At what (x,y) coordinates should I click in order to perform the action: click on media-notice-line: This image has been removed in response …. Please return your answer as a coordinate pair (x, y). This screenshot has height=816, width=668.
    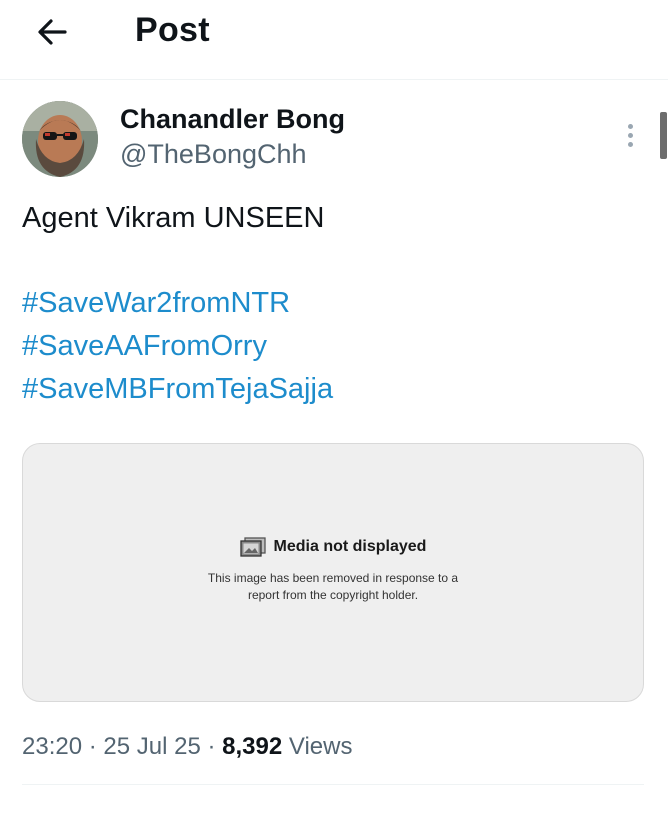
    Looking at the image, I should click on (333, 578).